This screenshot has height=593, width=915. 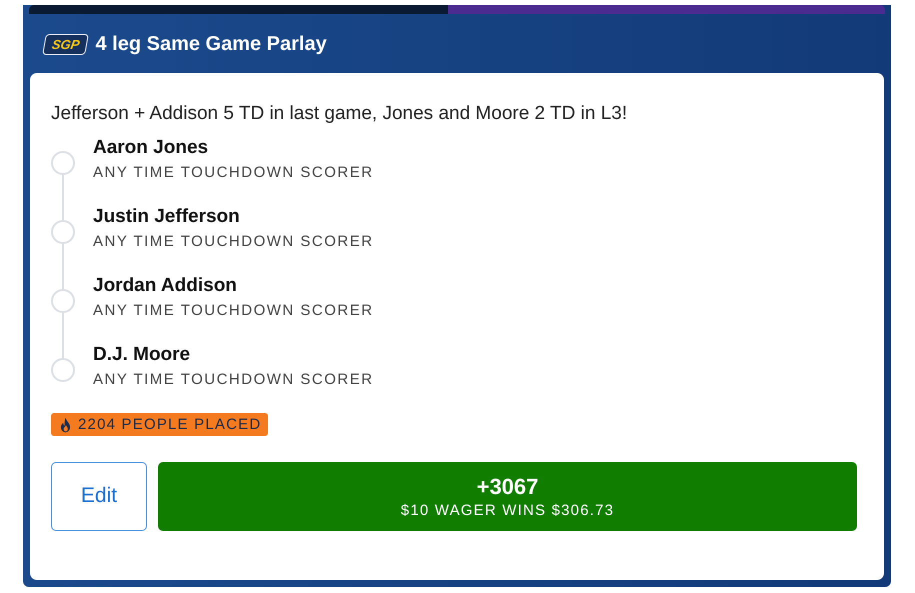 I want to click on description: Jefferson + Addison 5 TD in last game, Jones and Moore 2 TD in L3!, so click(x=339, y=114).